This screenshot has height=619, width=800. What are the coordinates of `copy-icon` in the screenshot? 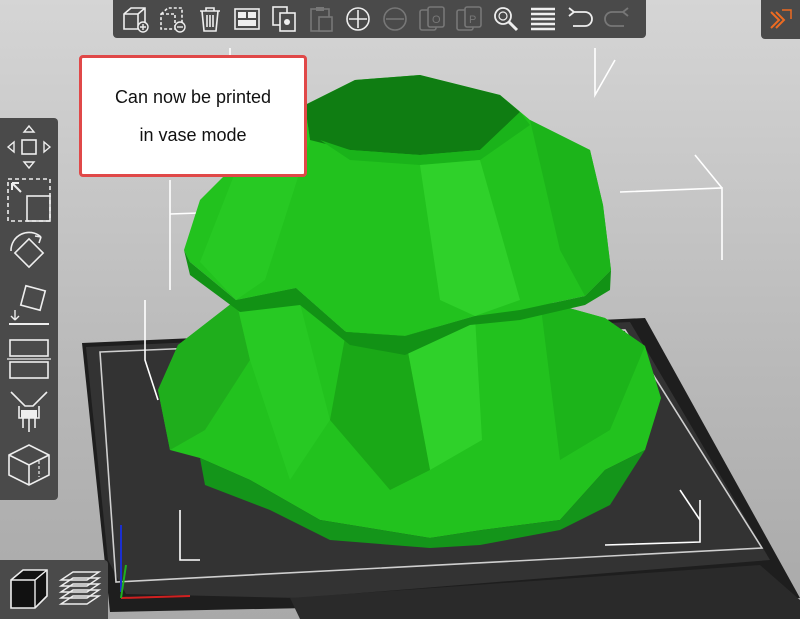 It's located at (283, 19).